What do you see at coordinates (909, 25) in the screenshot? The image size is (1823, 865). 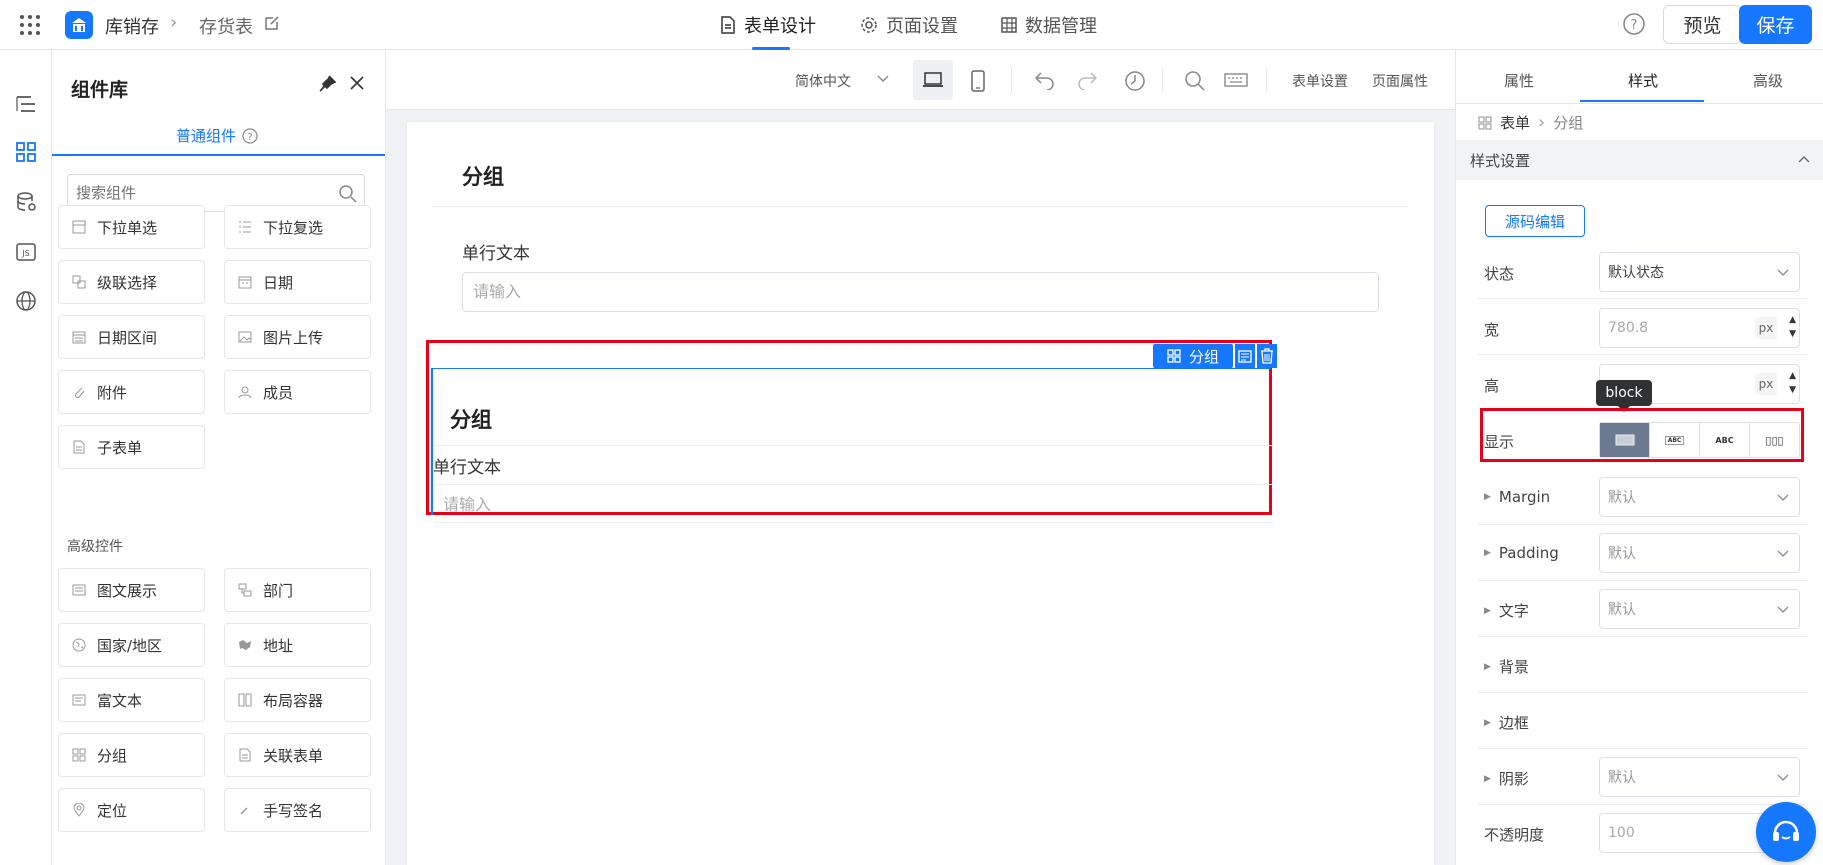 I see `tab-page-settings: 页面设置` at bounding box center [909, 25].